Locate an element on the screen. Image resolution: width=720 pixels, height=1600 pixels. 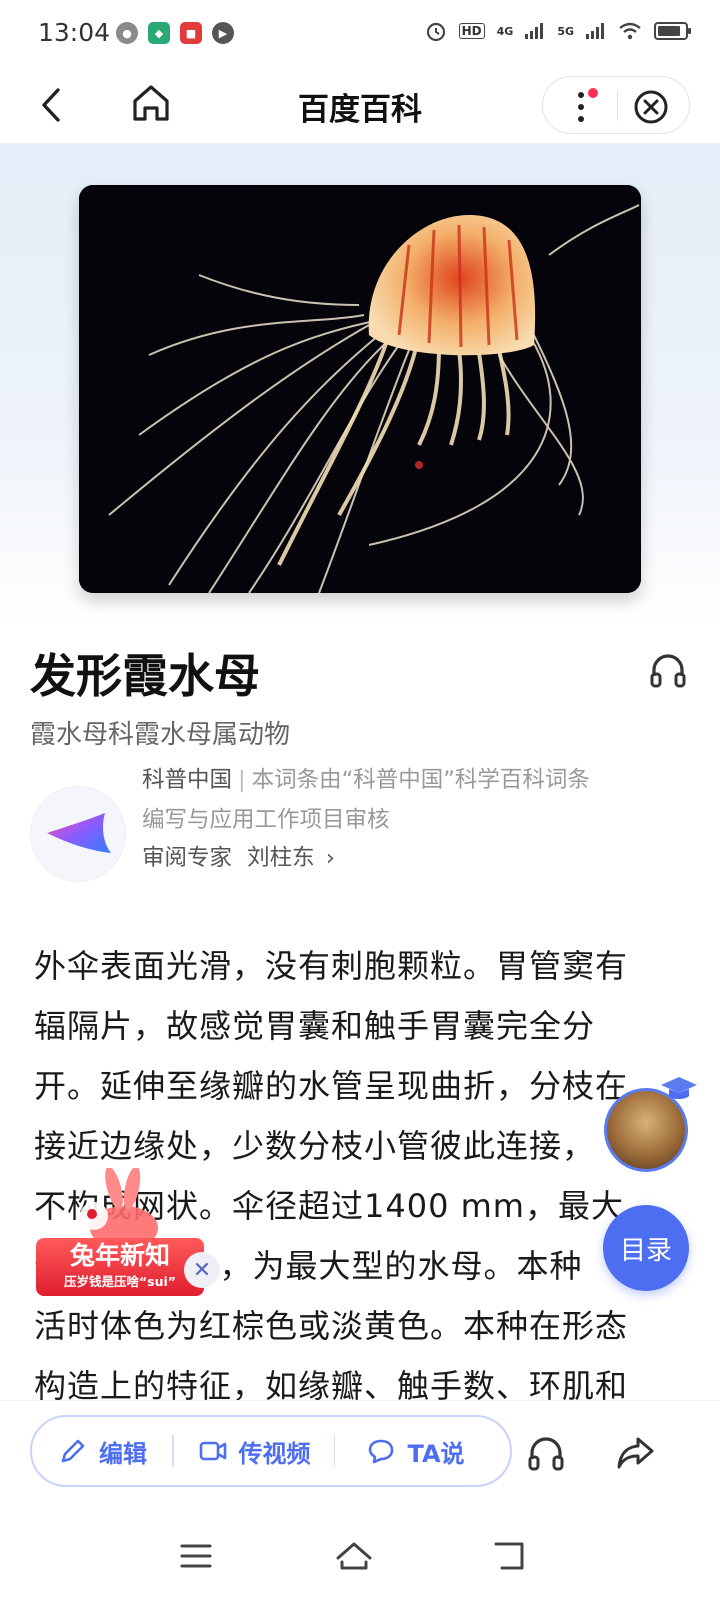
mini-program-capsule is located at coordinates (616, 105).